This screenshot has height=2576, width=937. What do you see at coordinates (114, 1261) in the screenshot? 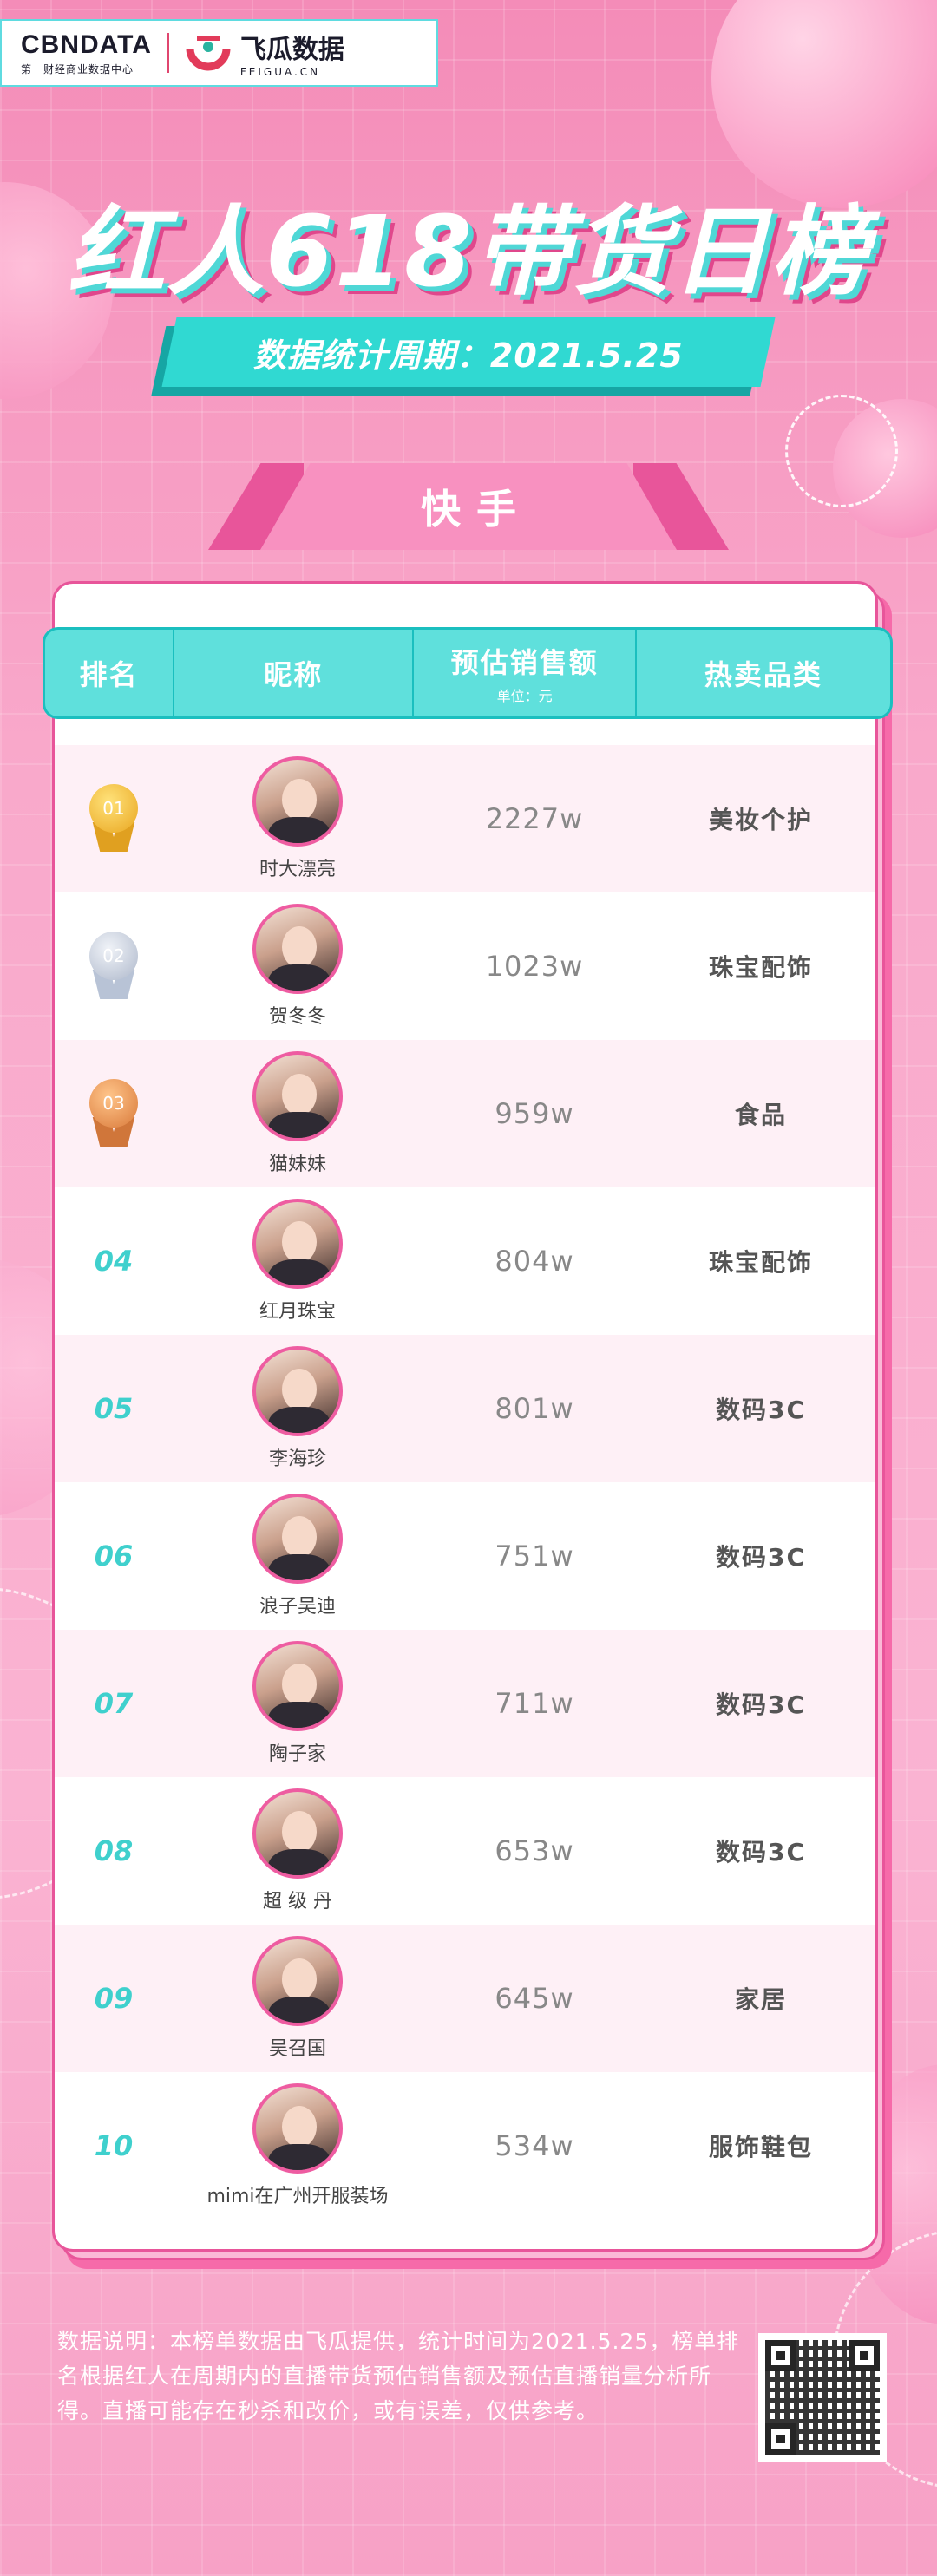
I see `rank-number: 04` at bounding box center [114, 1261].